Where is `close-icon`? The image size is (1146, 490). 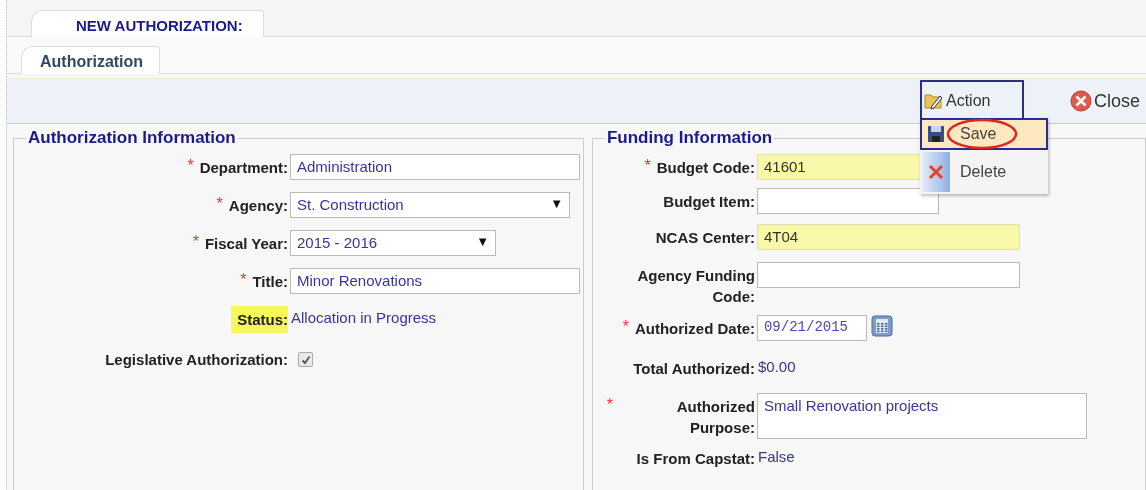 close-icon is located at coordinates (1080, 101).